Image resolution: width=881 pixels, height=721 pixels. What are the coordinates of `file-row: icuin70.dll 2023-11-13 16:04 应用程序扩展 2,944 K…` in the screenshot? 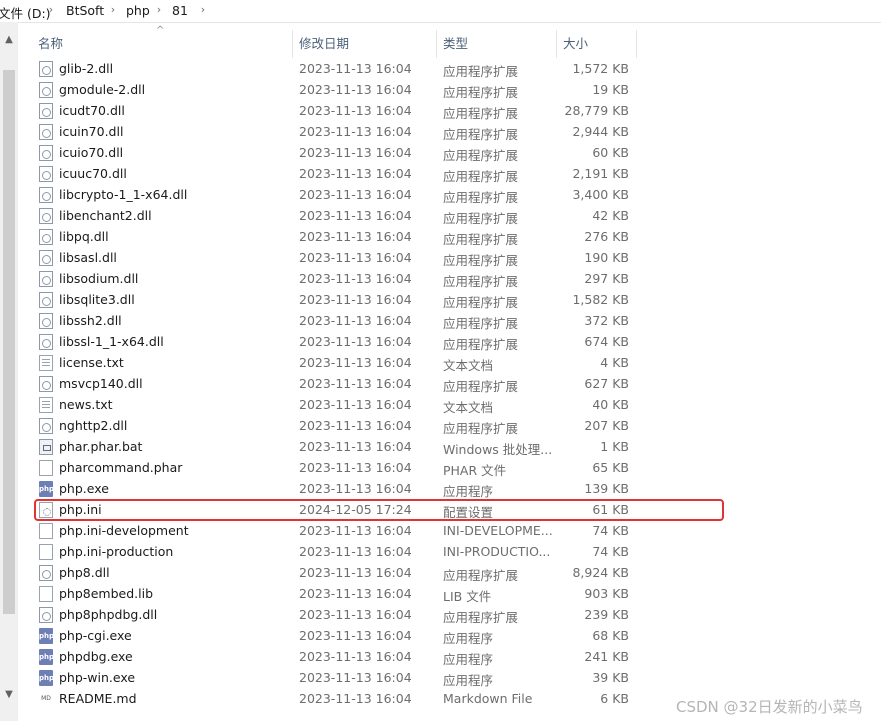 It's located at (335, 132).